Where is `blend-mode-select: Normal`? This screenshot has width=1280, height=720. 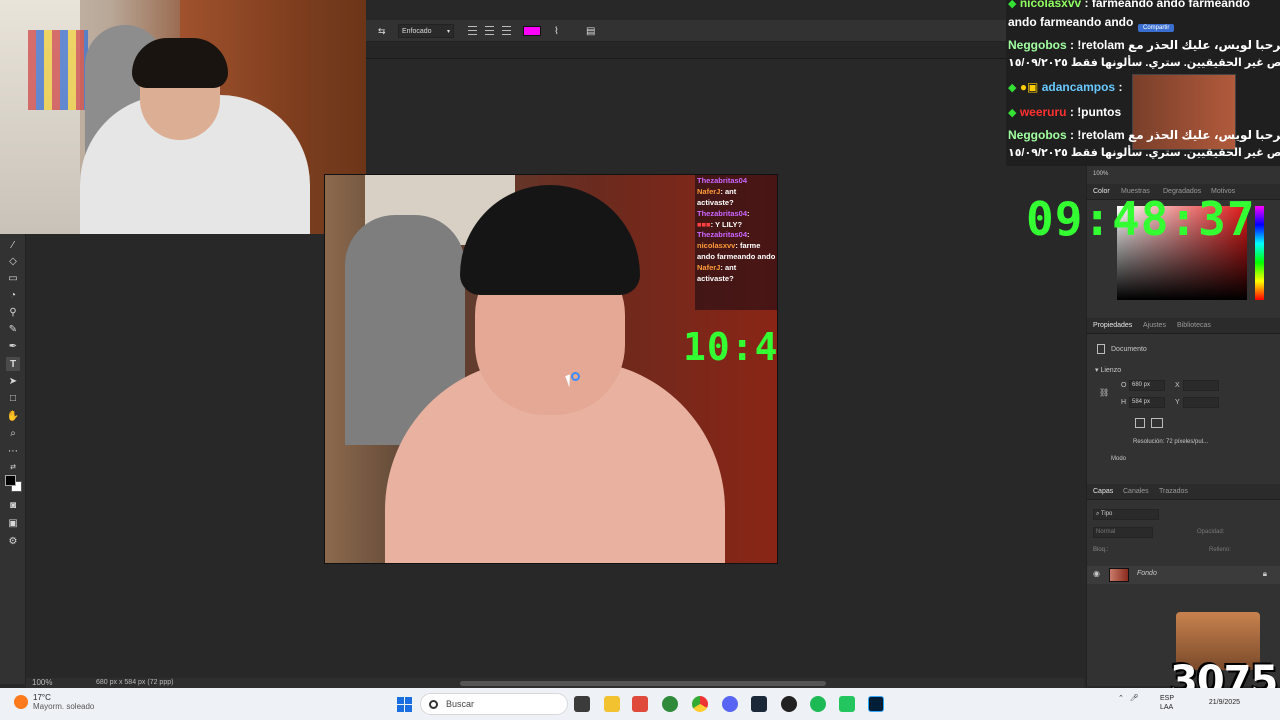 blend-mode-select: Normal is located at coordinates (1123, 532).